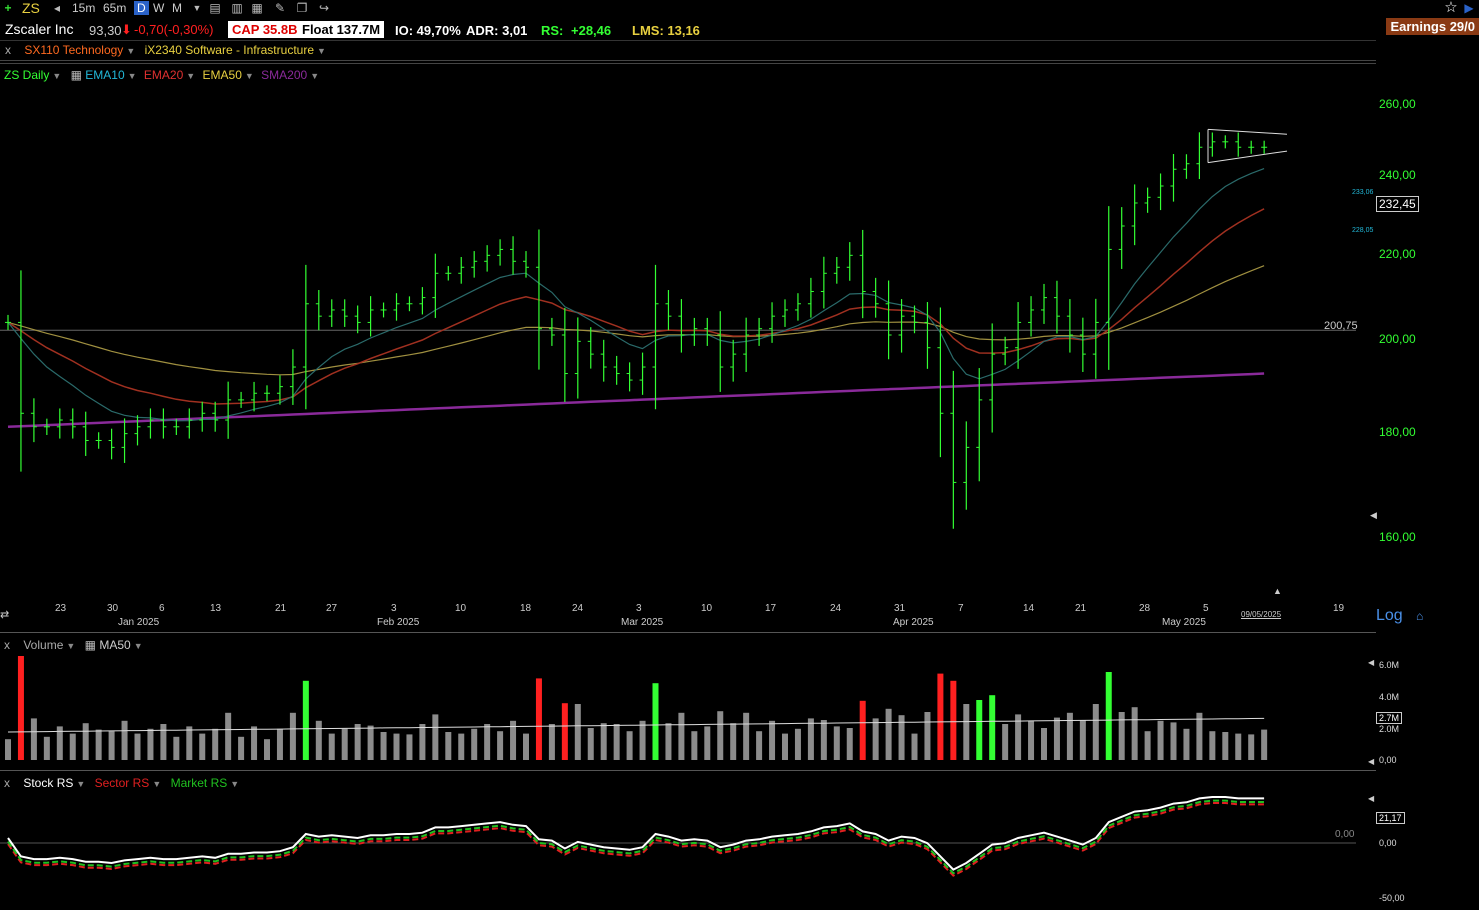 The height and width of the screenshot is (910, 1479). I want to click on close-icon: x, so click(7, 783).